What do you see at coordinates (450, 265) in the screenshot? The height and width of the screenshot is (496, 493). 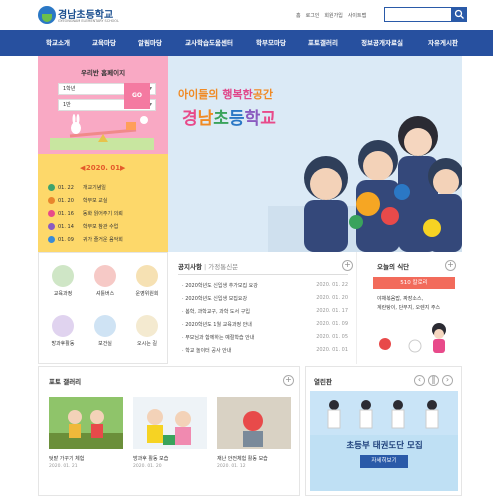 I see `meal-more-icon: +` at bounding box center [450, 265].